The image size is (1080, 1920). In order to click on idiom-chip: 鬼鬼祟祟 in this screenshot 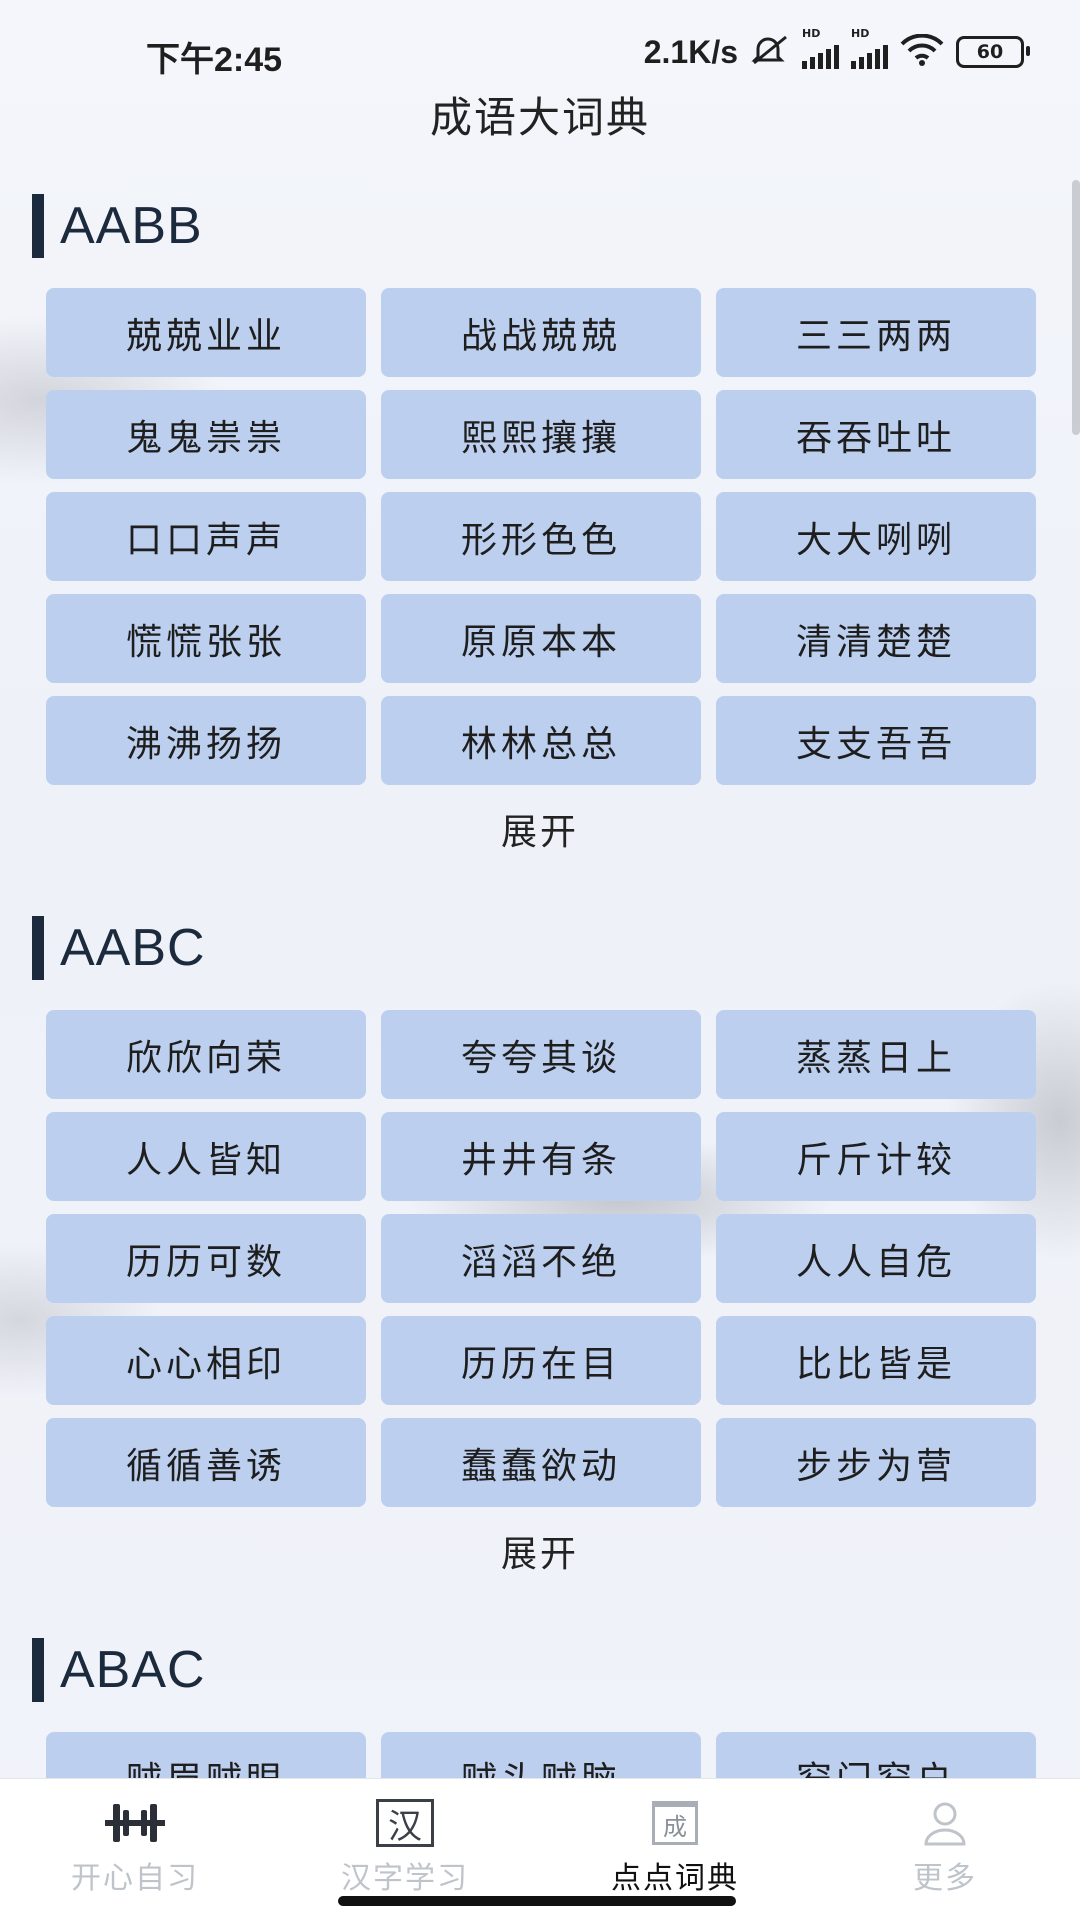, I will do `click(206, 434)`.